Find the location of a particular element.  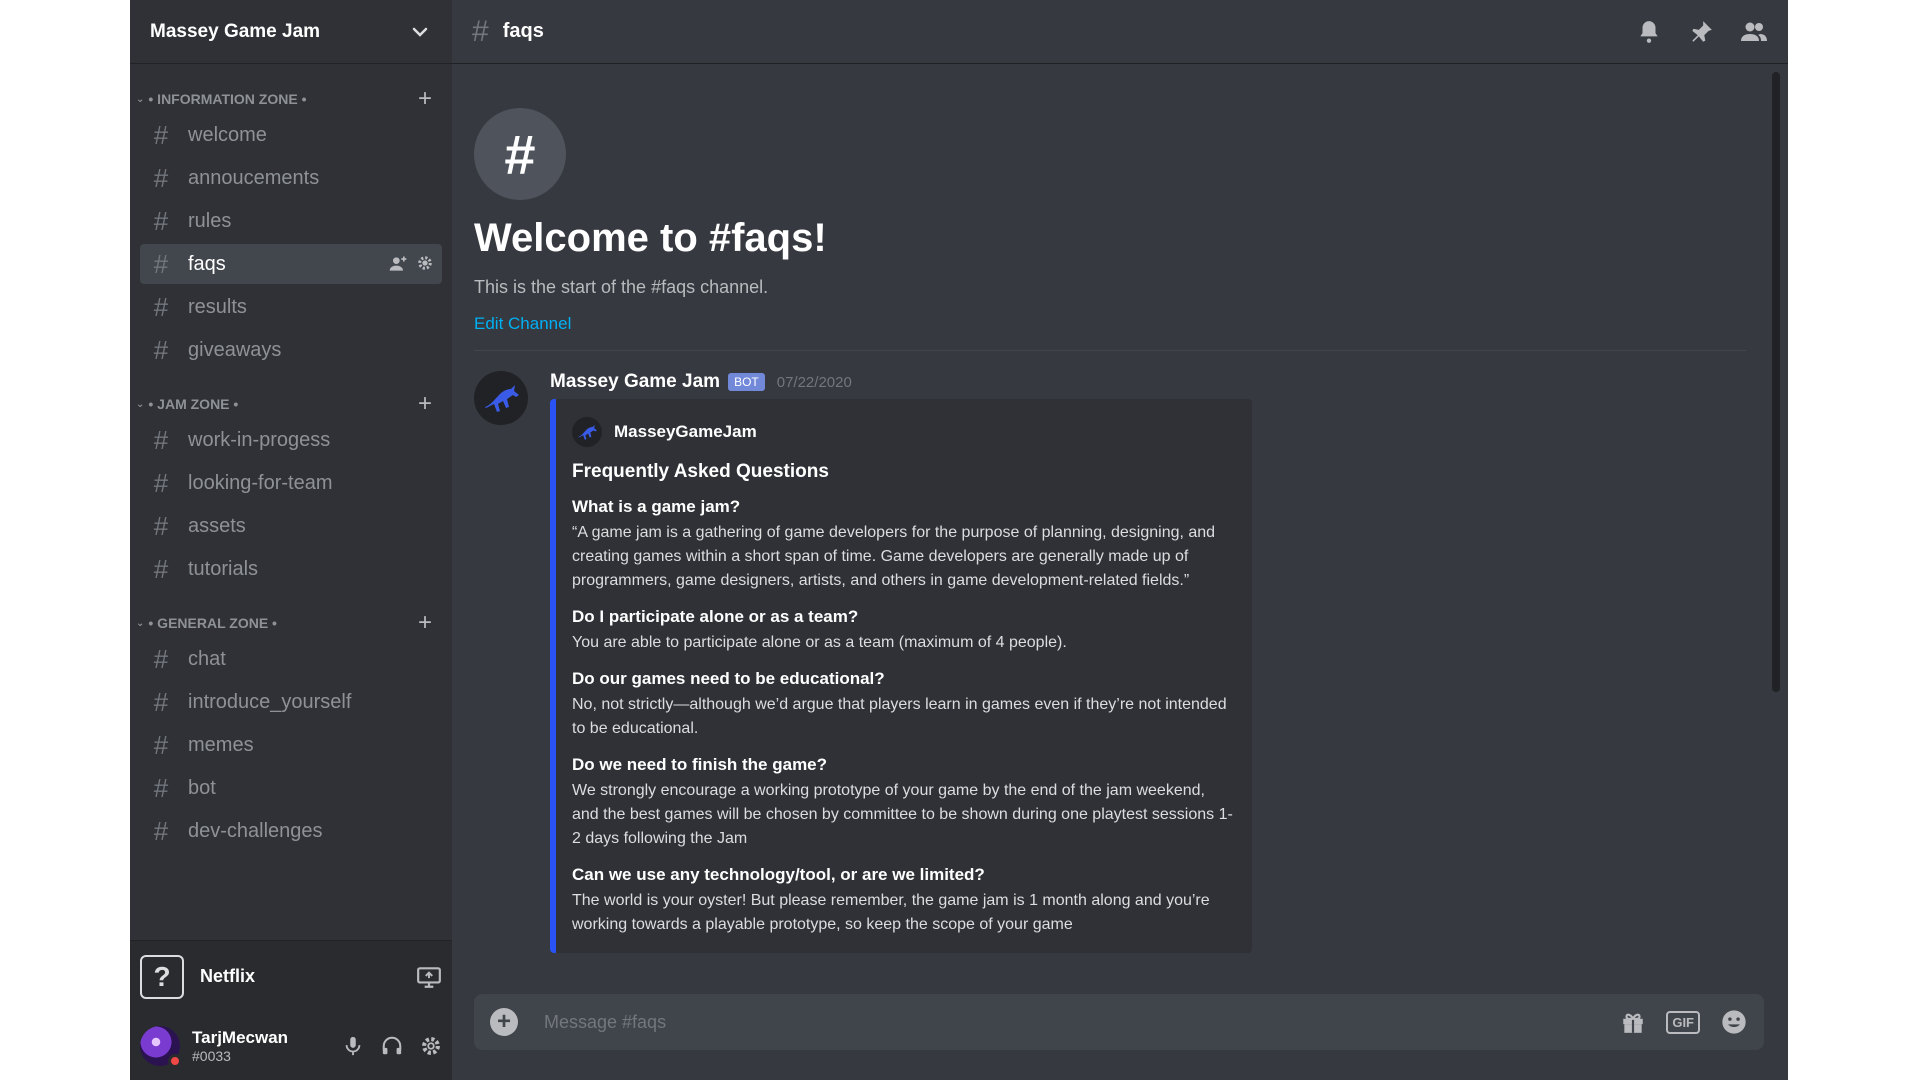

bell-icon is located at coordinates (1649, 32).